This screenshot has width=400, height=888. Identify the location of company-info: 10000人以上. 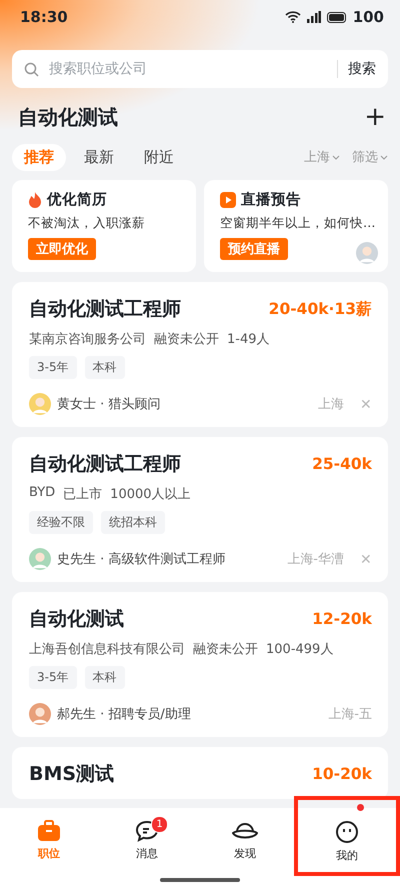
(150, 494).